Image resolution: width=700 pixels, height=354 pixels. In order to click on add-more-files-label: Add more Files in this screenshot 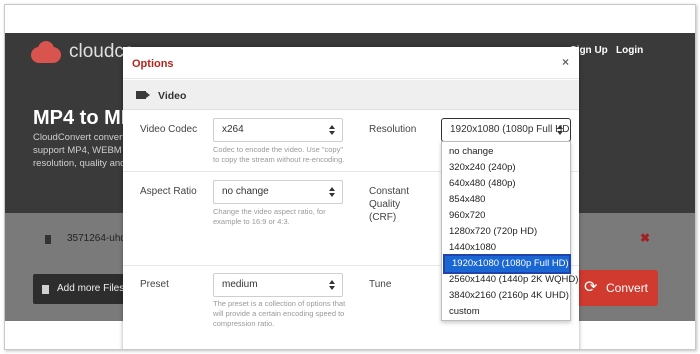, I will do `click(91, 288)`.